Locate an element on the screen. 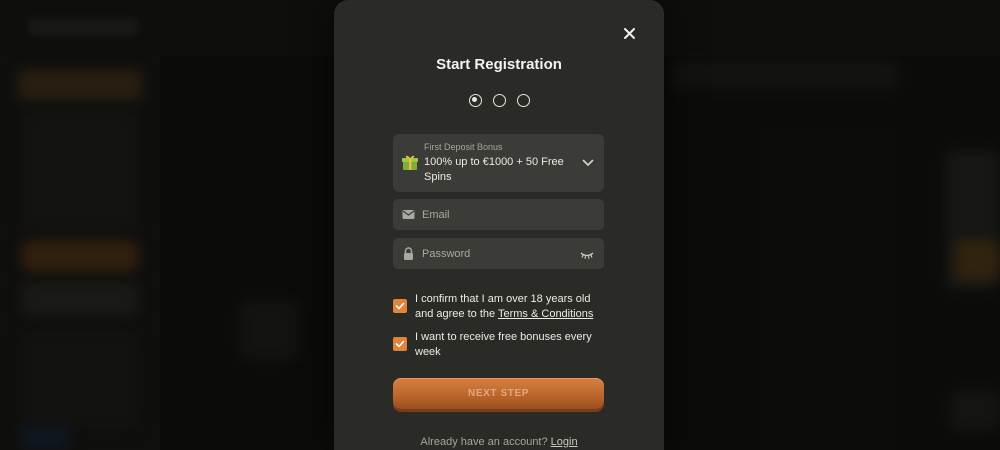  password-field-wrapper is located at coordinates (498, 253).